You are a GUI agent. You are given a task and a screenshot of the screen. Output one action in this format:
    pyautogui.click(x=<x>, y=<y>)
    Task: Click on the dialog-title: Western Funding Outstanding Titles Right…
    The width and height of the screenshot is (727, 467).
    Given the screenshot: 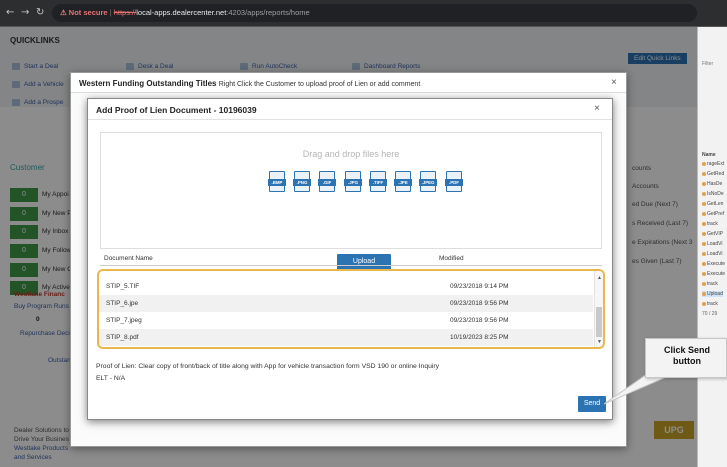 What is the action you would take?
    pyautogui.click(x=250, y=83)
    